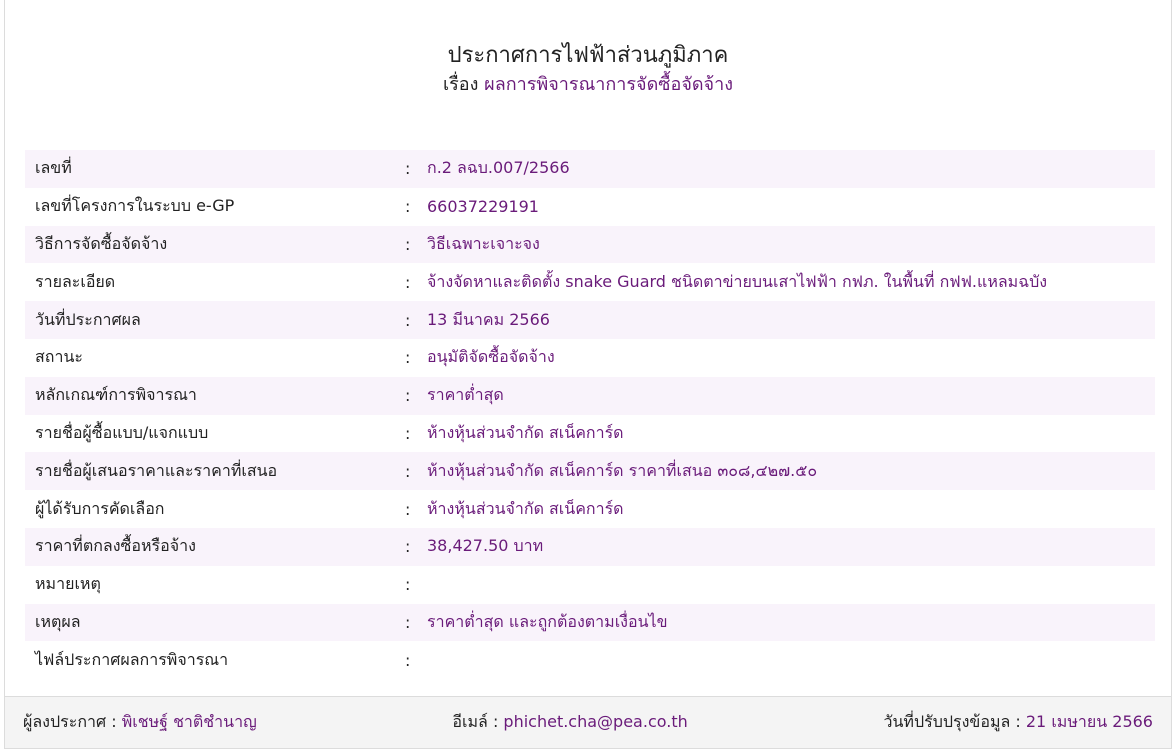 The width and height of the screenshot is (1176, 751). What do you see at coordinates (101, 243) in the screenshot?
I see `detail-label: วิธีการจัดซื้อจัดจ้าง` at bounding box center [101, 243].